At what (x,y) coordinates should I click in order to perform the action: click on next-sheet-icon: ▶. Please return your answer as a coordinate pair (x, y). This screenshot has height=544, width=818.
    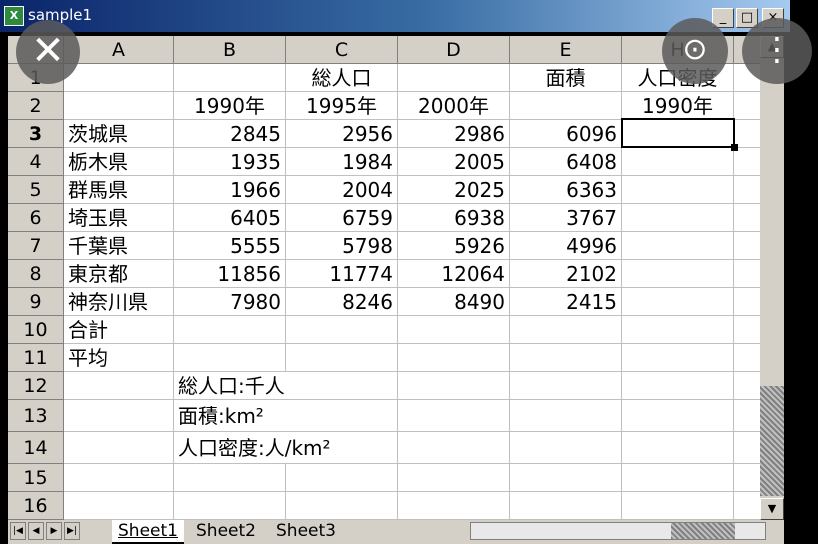
    Looking at the image, I should click on (54, 531).